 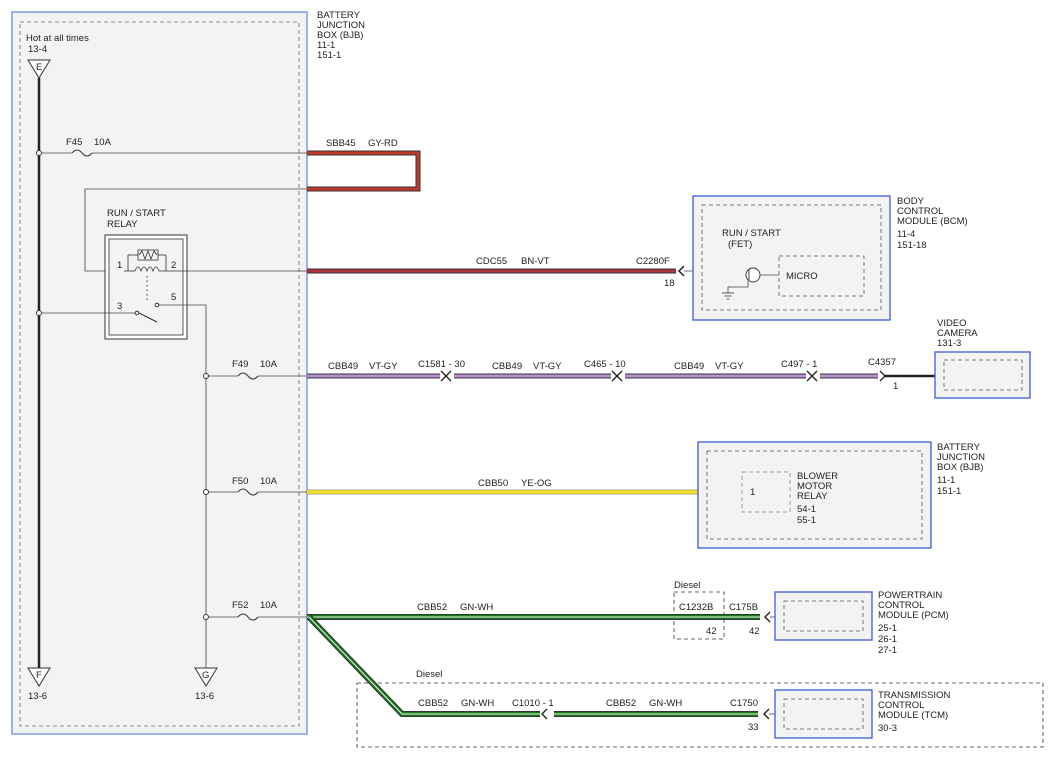 I want to click on bcm-title-4: 11-4, so click(x=906, y=234).